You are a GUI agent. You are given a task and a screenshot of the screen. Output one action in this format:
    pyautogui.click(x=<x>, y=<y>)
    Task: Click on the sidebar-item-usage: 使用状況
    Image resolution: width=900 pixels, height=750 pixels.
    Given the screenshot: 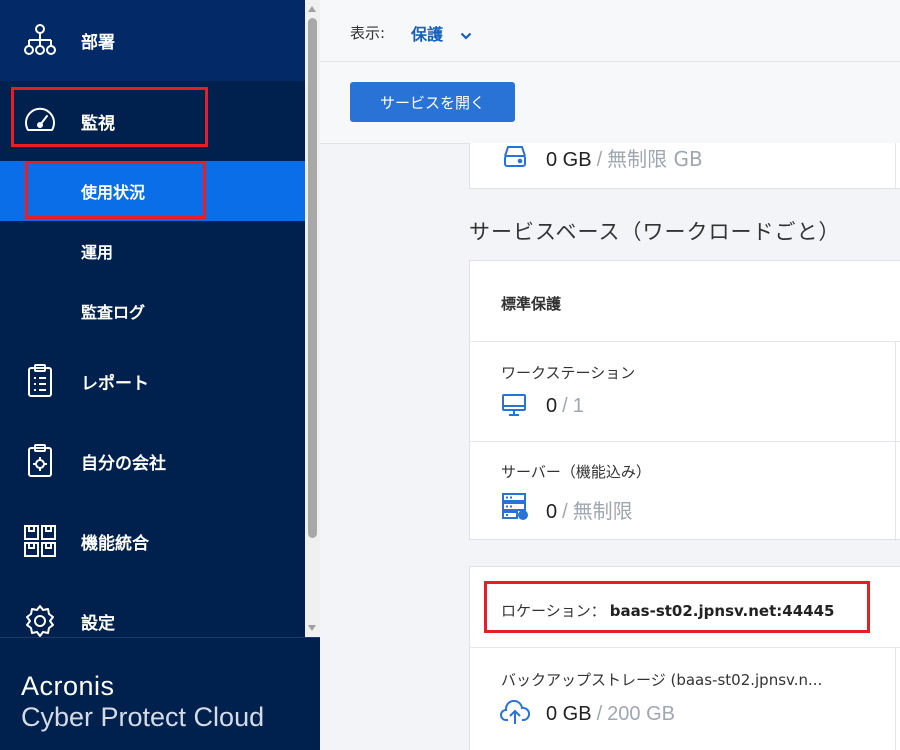 What is the action you would take?
    pyautogui.click(x=152, y=191)
    